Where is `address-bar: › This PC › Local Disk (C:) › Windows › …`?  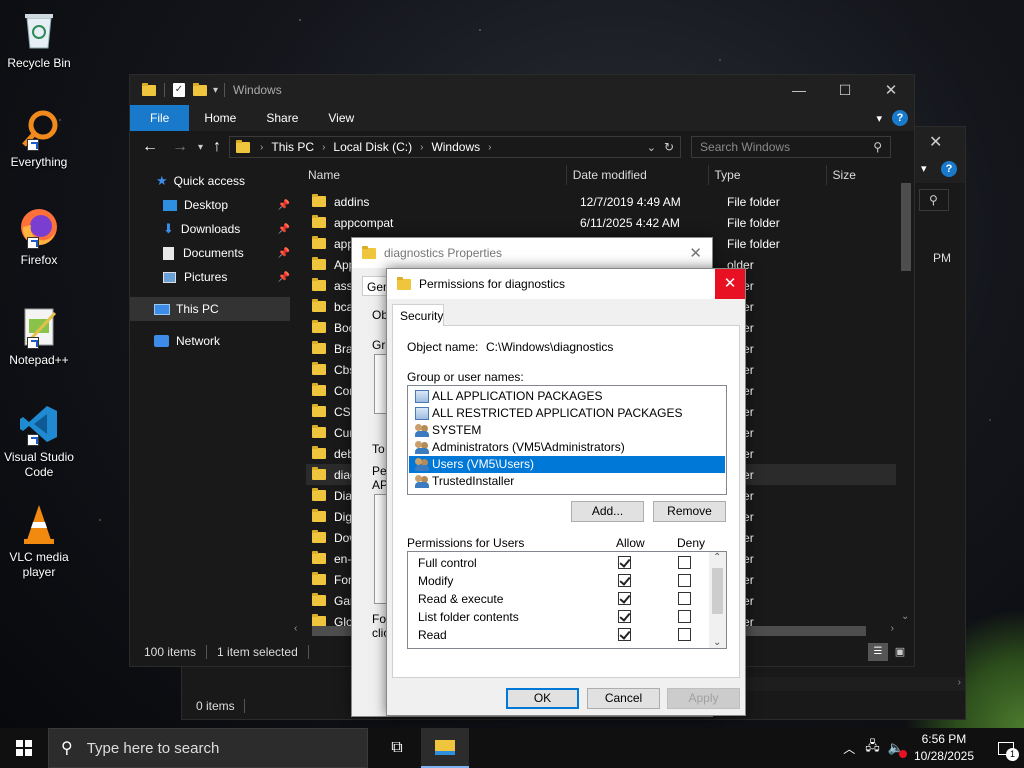
address-bar: › This PC › Local Disk (C:) › Windows › … is located at coordinates (455, 147).